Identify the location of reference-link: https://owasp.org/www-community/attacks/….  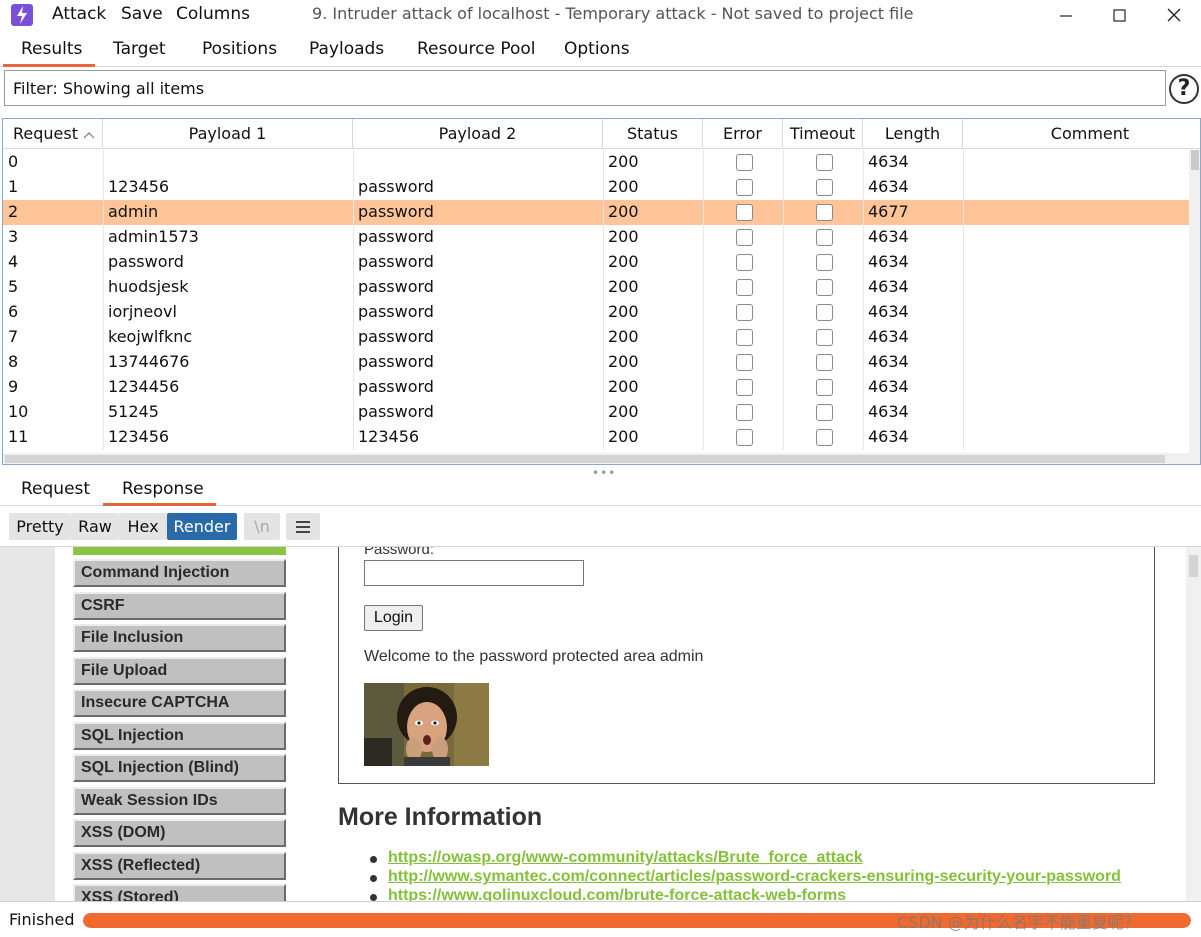
(625, 858).